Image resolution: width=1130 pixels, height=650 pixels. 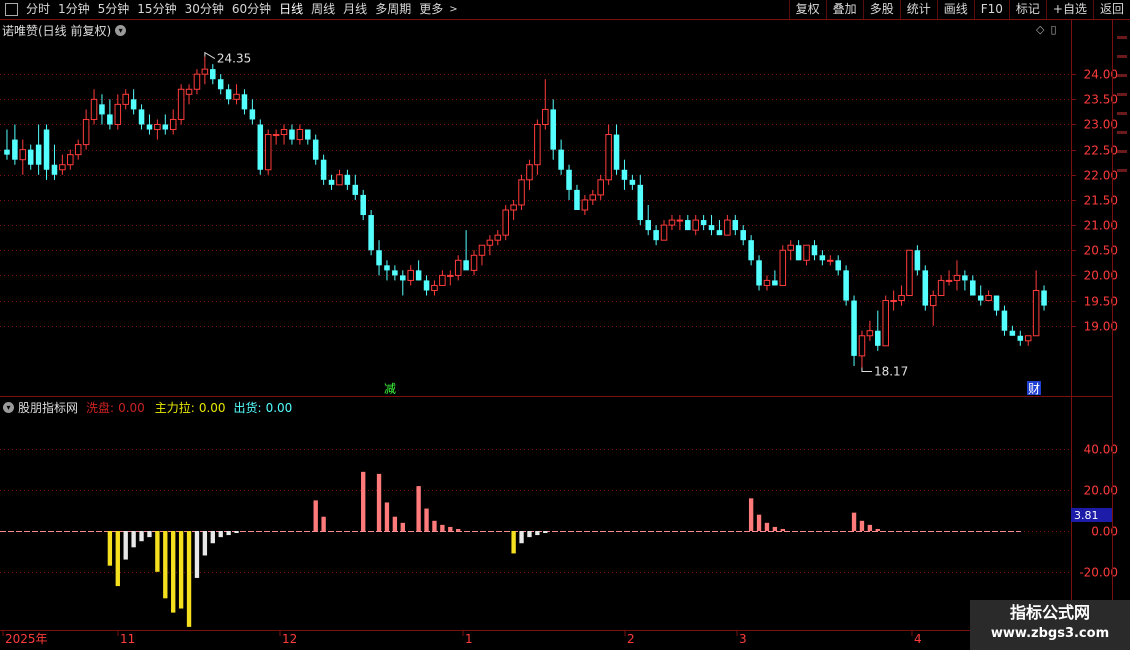 I want to click on chevron-down-icon: ▾, so click(x=8, y=407).